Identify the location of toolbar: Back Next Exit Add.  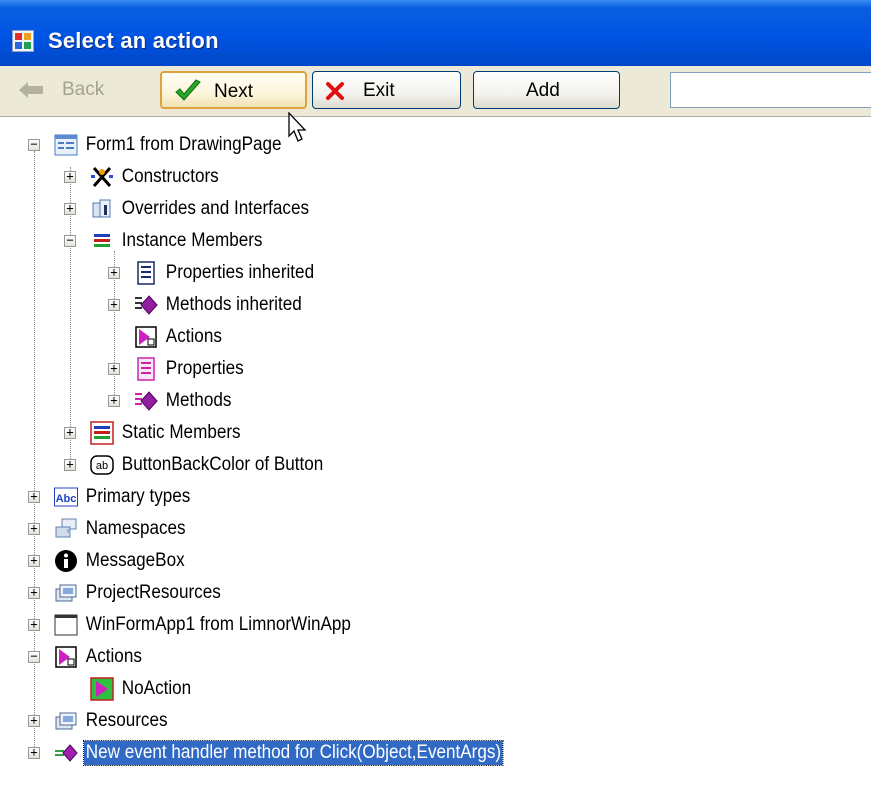
(435, 91).